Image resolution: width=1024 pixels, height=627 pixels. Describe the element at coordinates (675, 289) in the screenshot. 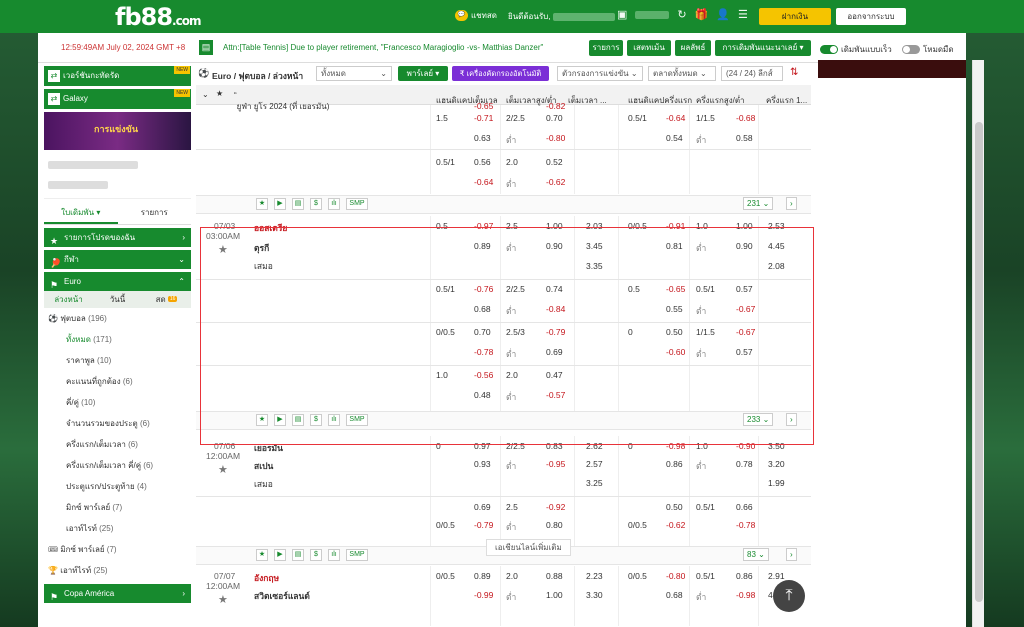

I see `odds-cell: -0.65` at that location.